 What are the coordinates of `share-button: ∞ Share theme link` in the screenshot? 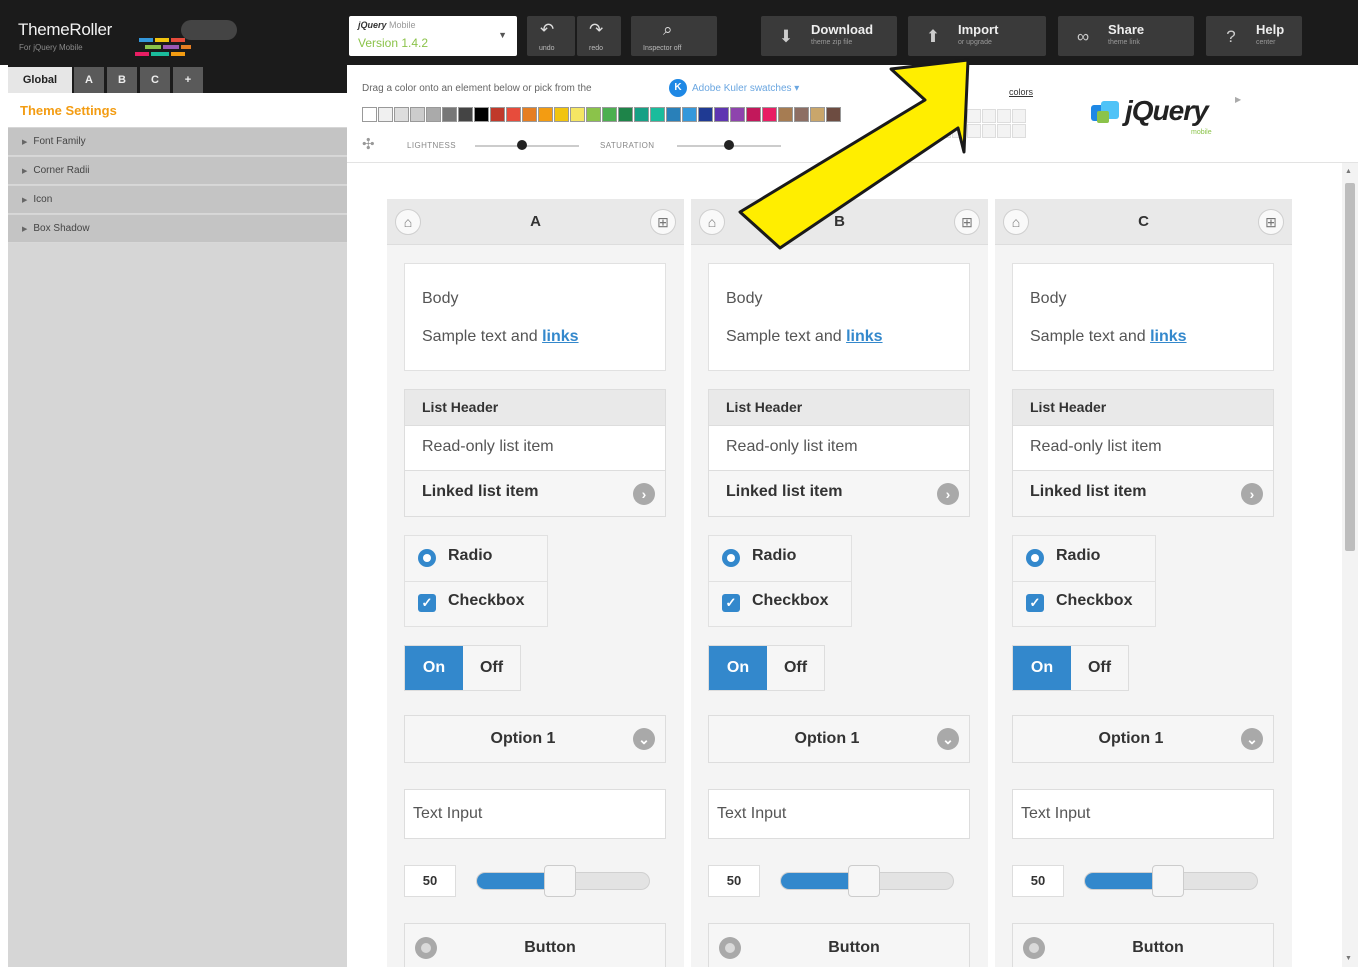 It's located at (1126, 36).